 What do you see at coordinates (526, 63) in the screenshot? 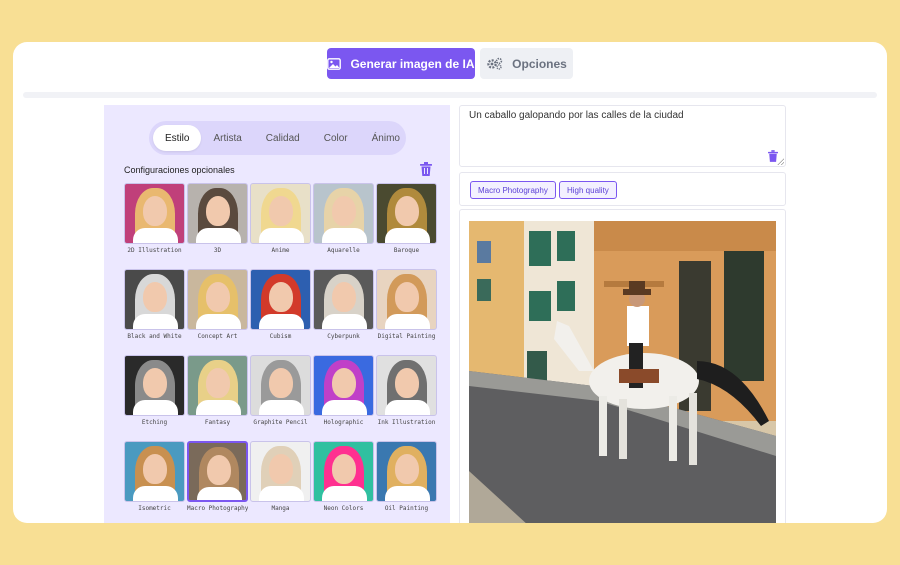
I see `options-tab: Opciones` at bounding box center [526, 63].